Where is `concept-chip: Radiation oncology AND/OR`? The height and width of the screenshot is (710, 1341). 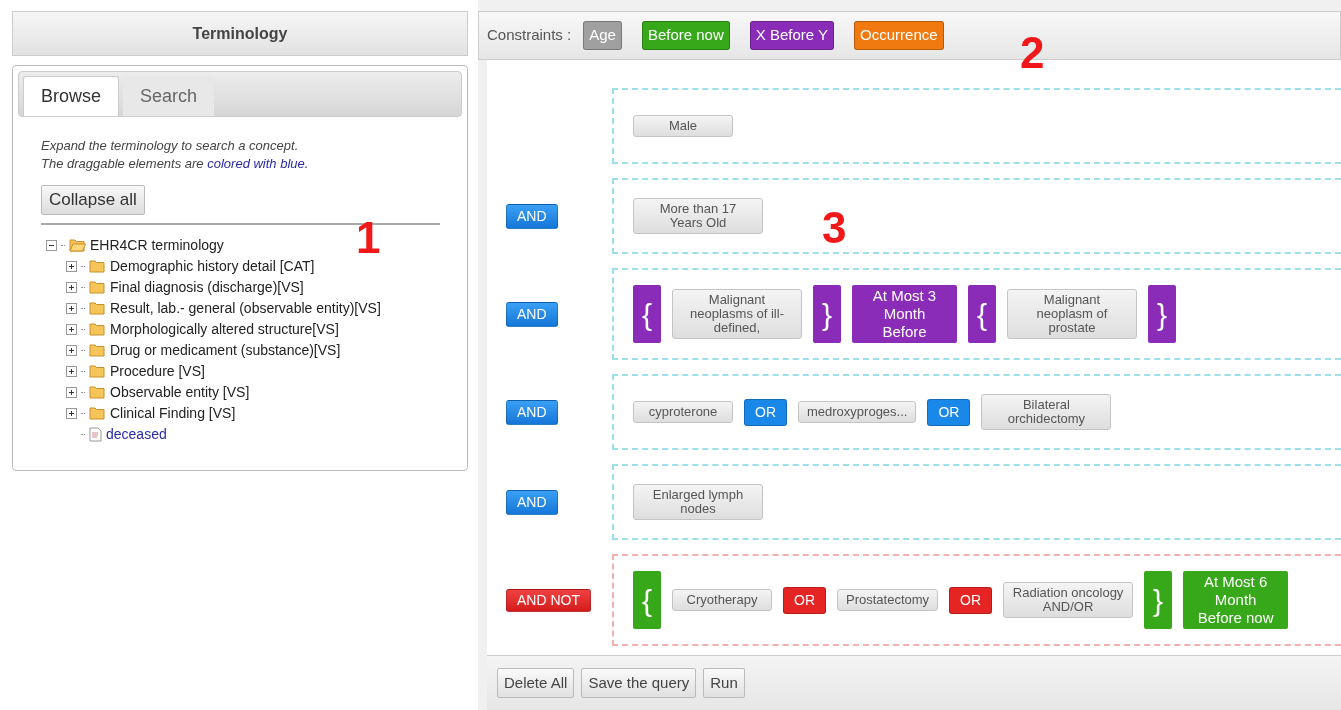 concept-chip: Radiation oncology AND/OR is located at coordinates (1068, 600).